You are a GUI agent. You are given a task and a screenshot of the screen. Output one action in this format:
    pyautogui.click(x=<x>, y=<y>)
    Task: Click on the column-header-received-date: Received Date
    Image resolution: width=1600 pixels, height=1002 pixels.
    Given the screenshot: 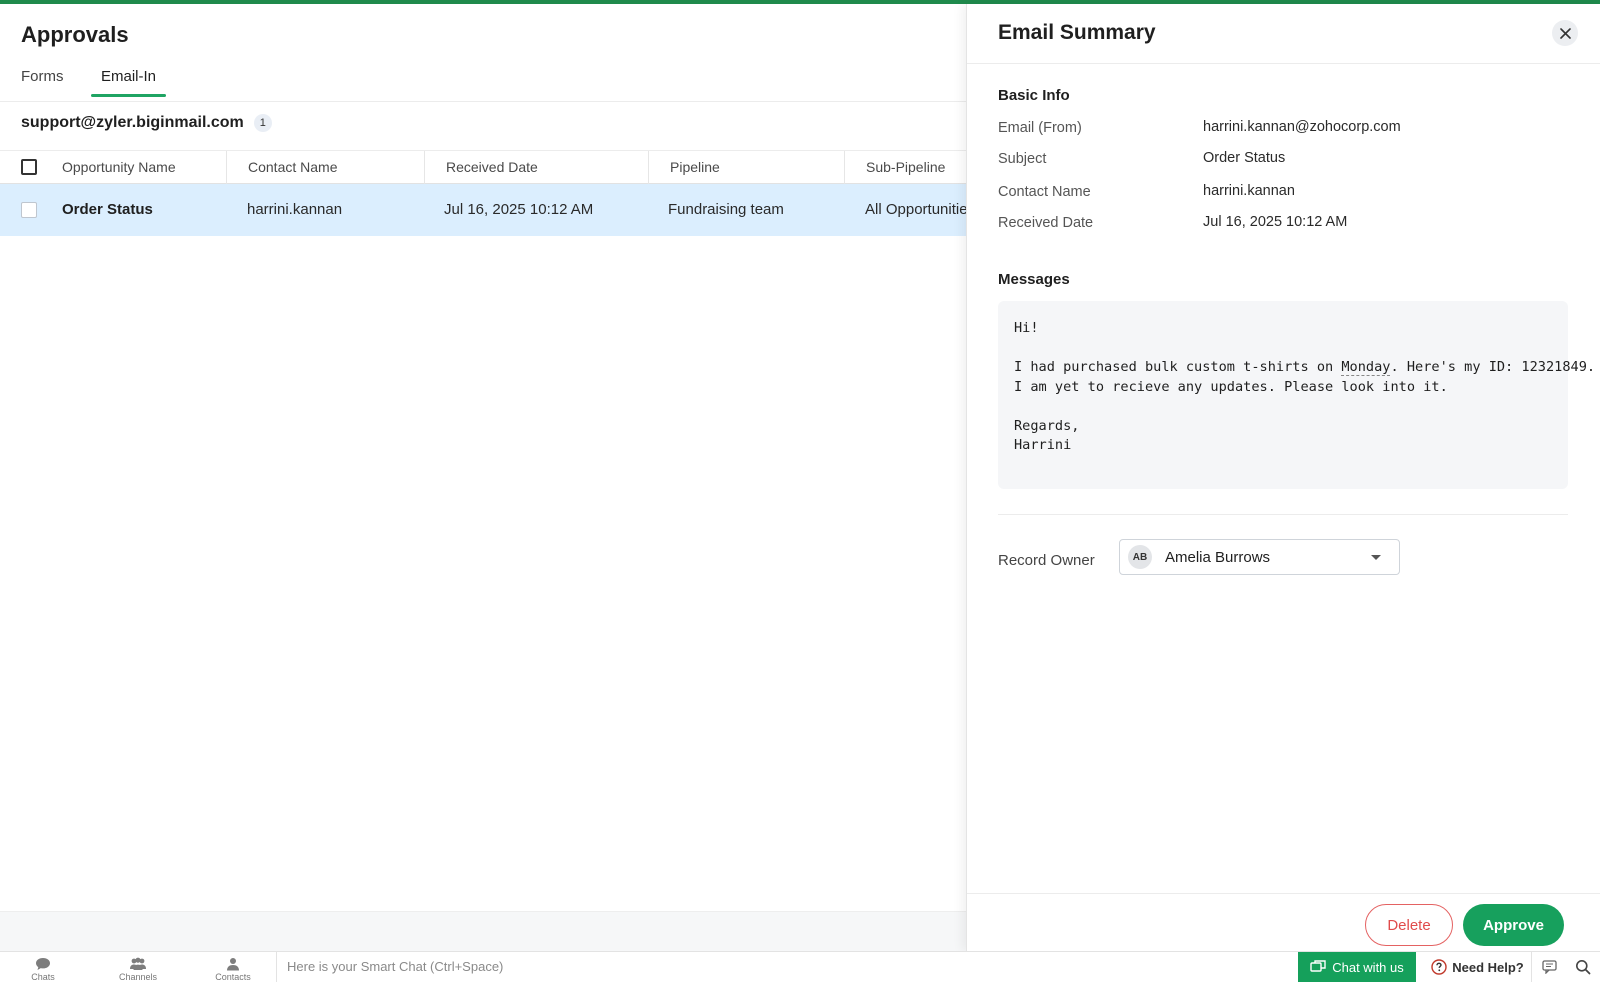 What is the action you would take?
    pyautogui.click(x=537, y=167)
    